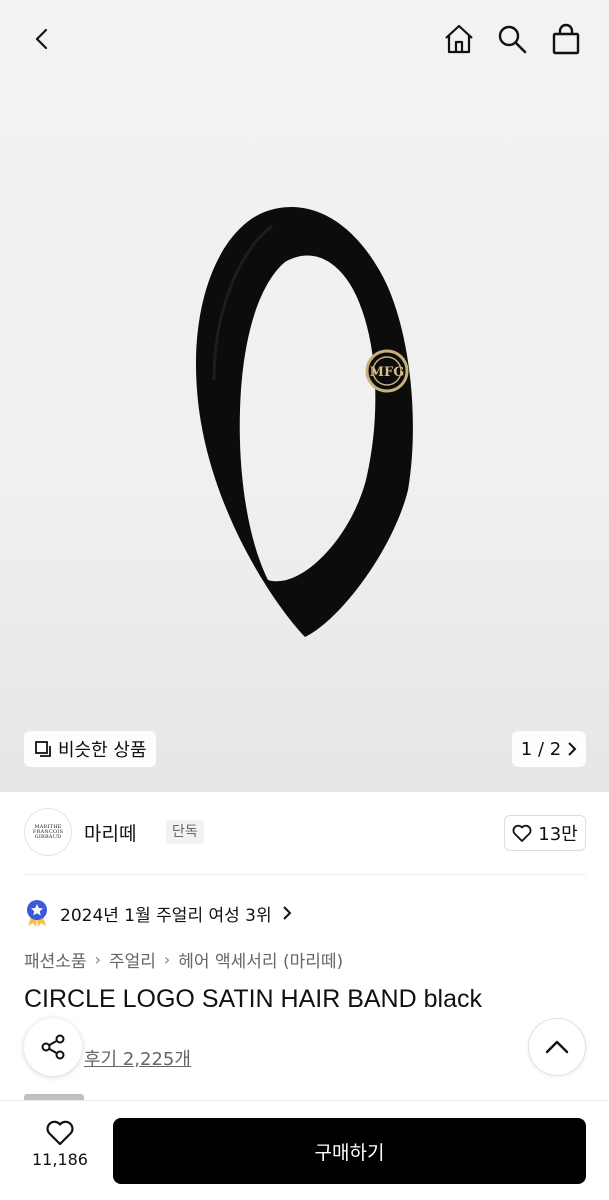 The width and height of the screenshot is (609, 1200). I want to click on share-icon, so click(53, 1047).